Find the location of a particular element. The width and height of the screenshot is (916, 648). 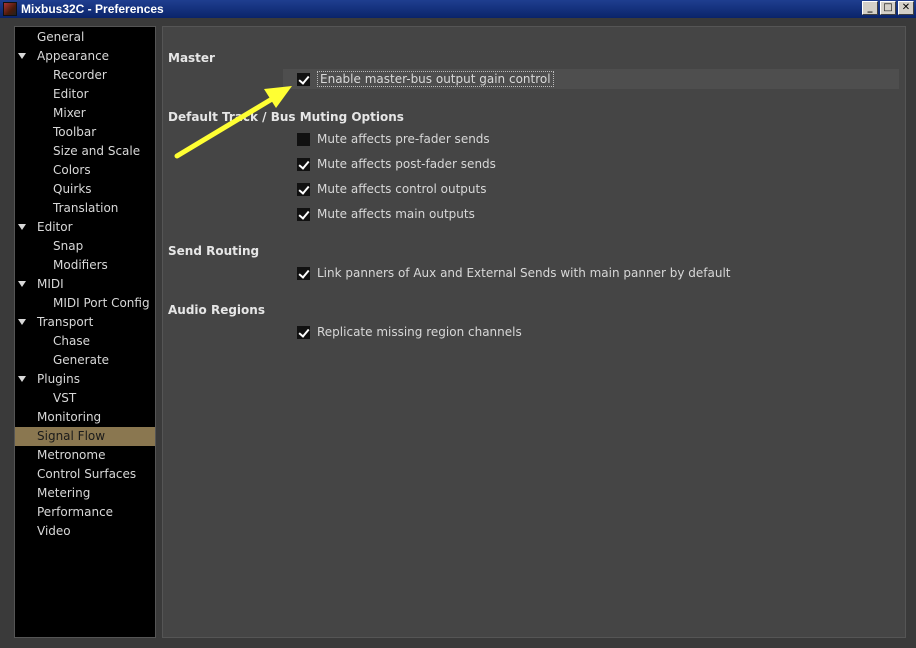

sidebar-item-label: MIDI is located at coordinates (50, 284).